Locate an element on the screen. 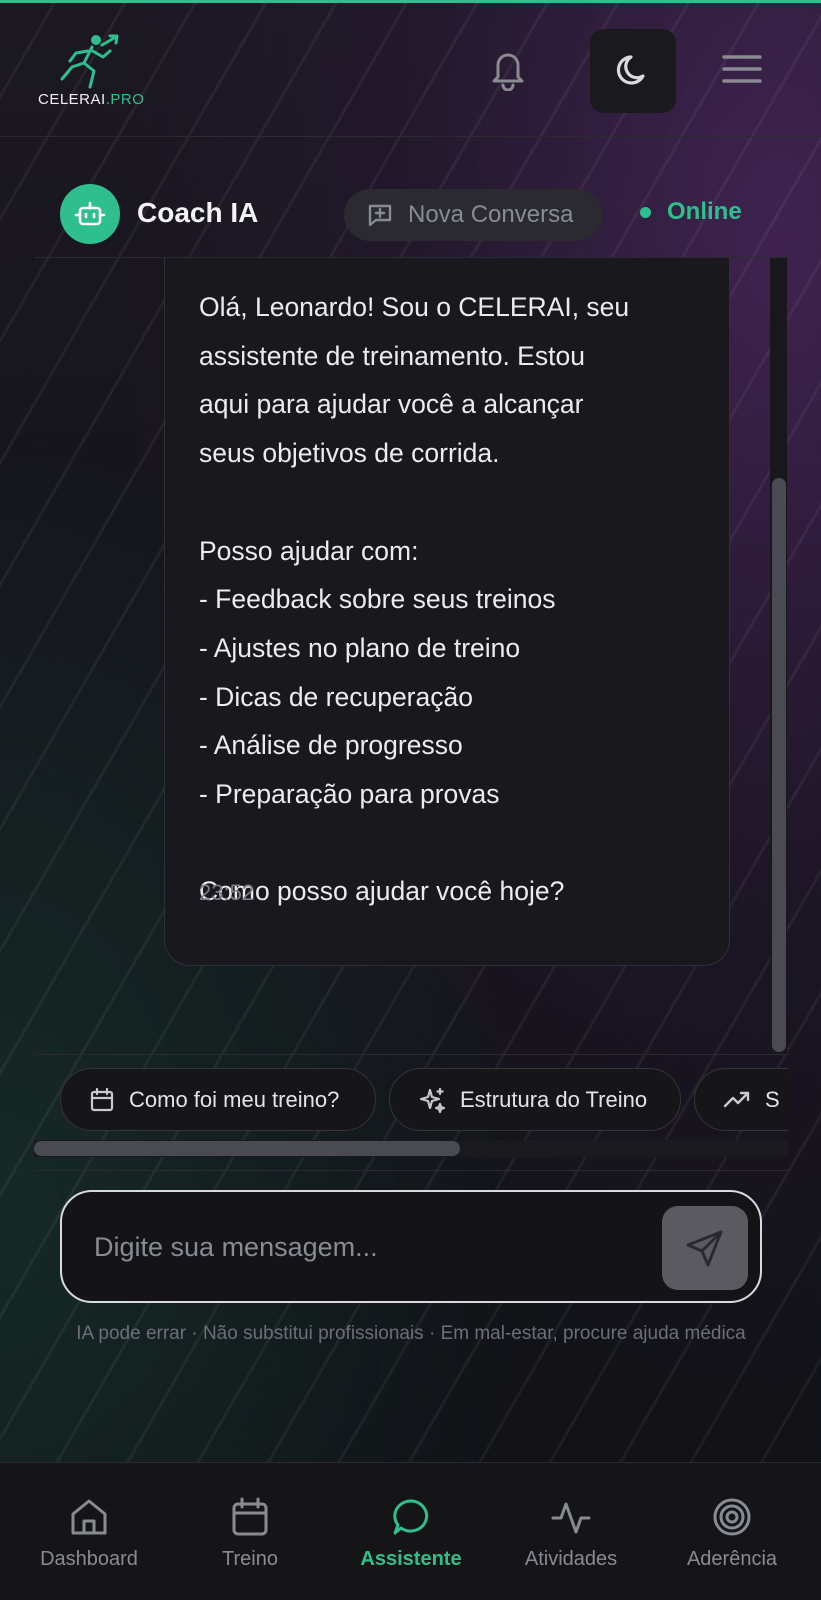  bot-avatar is located at coordinates (90, 214).